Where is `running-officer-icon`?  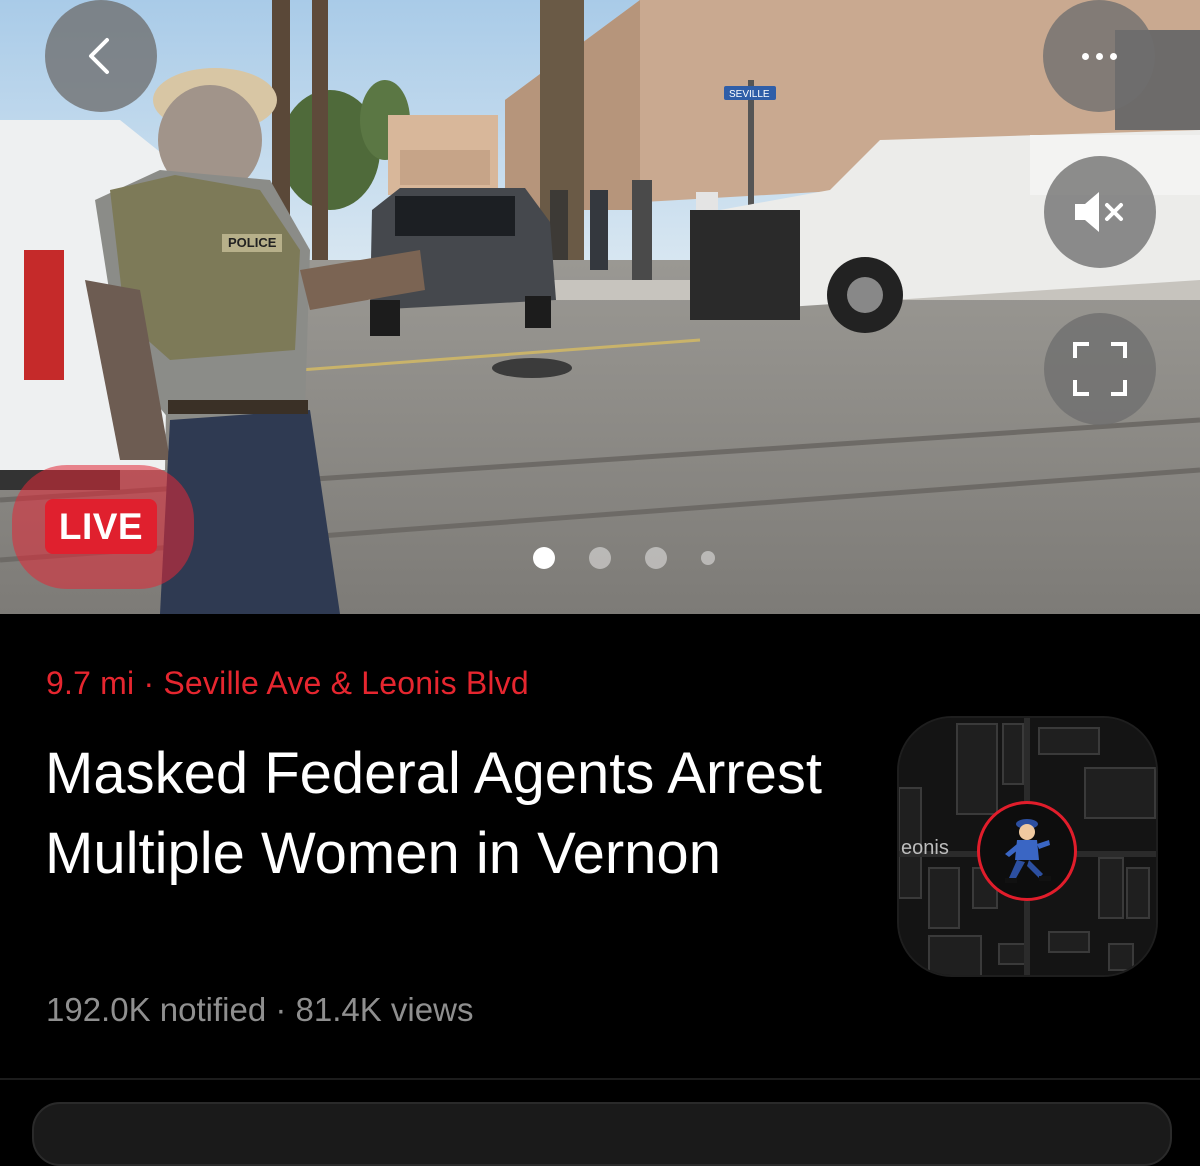 running-officer-icon is located at coordinates (1028, 851).